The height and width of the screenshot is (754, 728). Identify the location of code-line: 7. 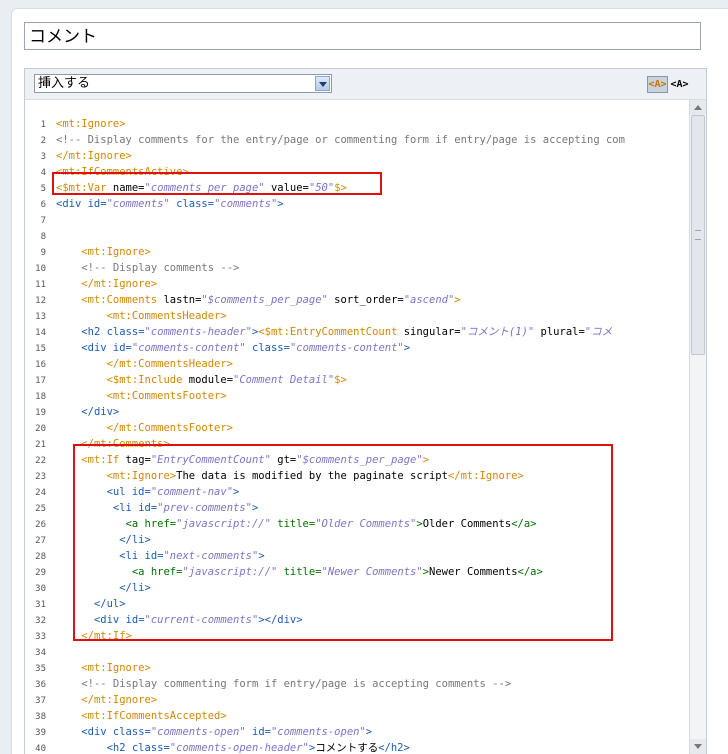
(357, 220).